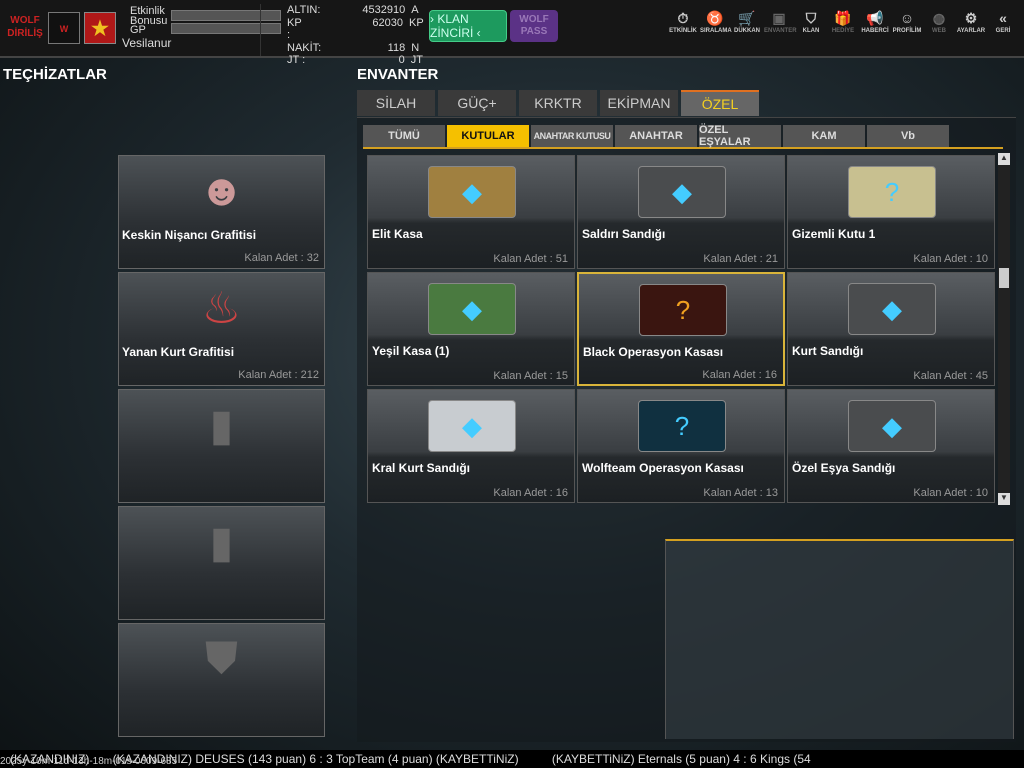 The height and width of the screenshot is (768, 1024). What do you see at coordinates (683, 22) in the screenshot?
I see `nav-etki̇nli̇k: ⏱ ETKİNLİK` at bounding box center [683, 22].